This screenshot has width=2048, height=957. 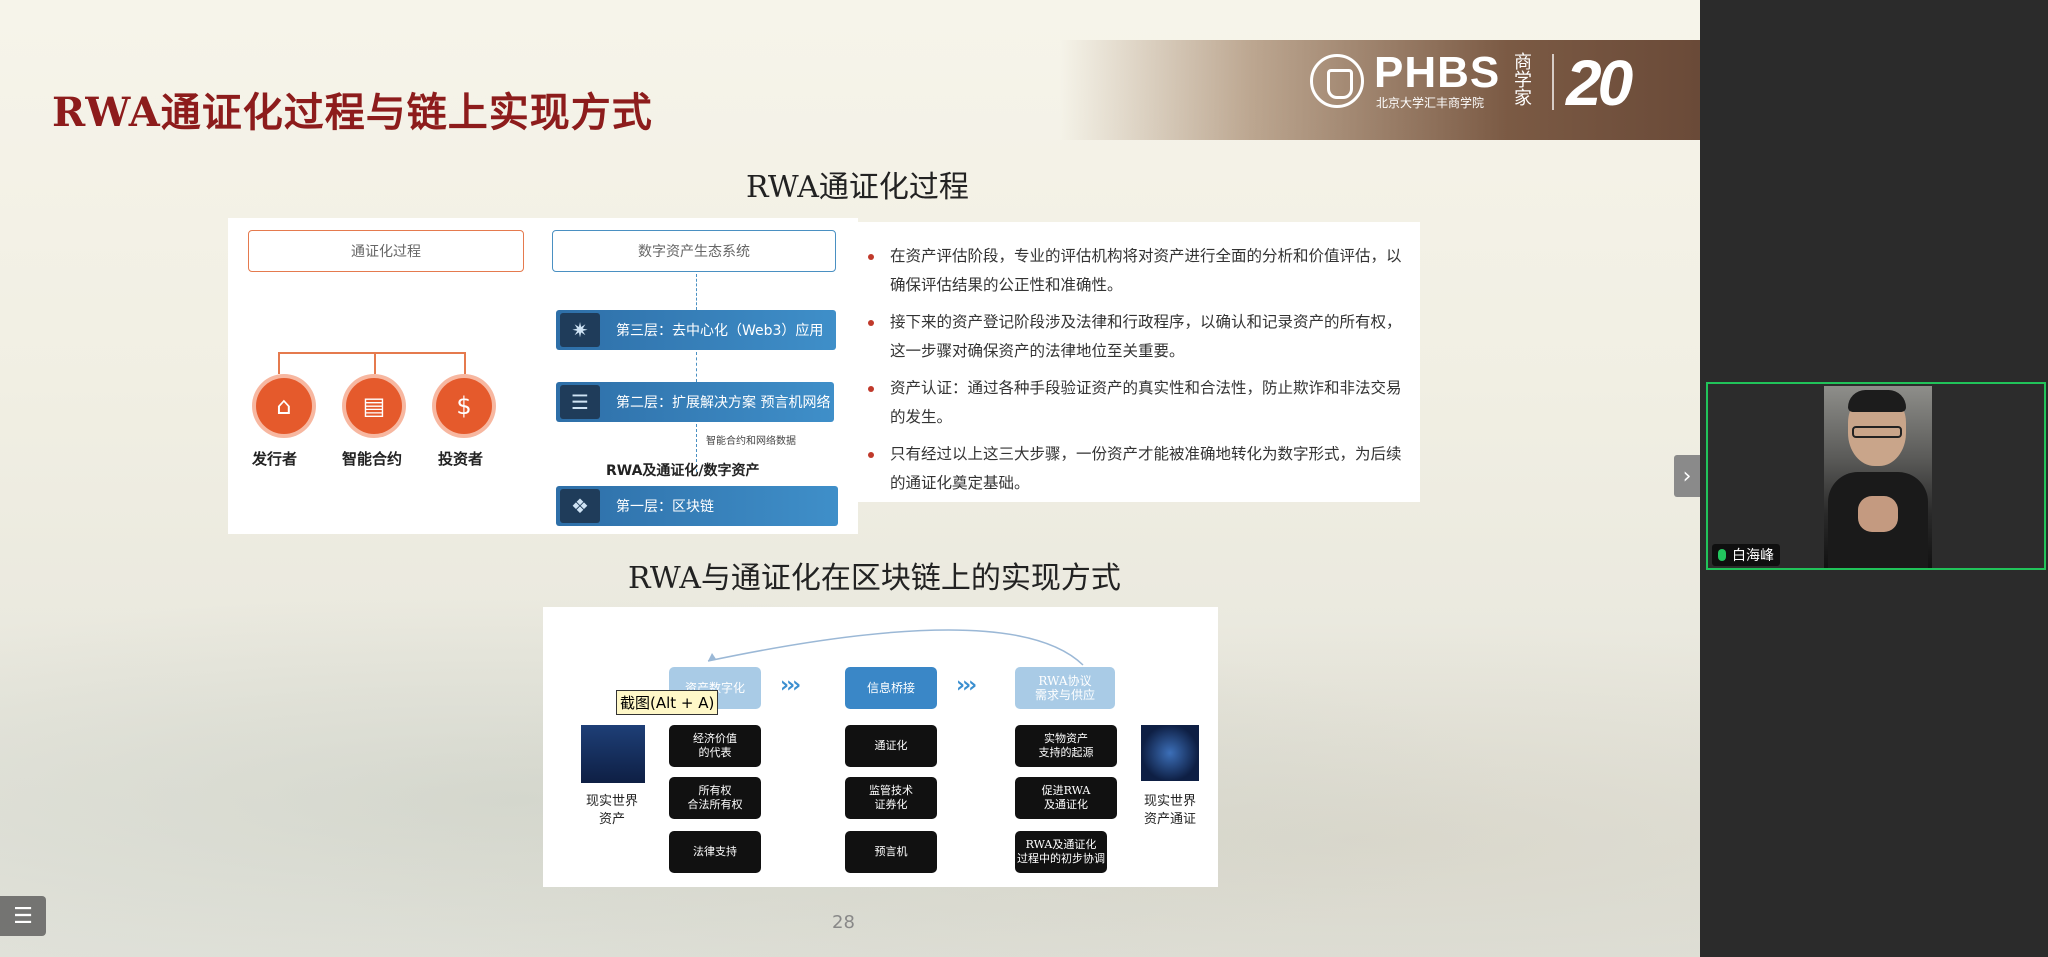 What do you see at coordinates (1337, 81) in the screenshot?
I see `pku-seal-logo` at bounding box center [1337, 81].